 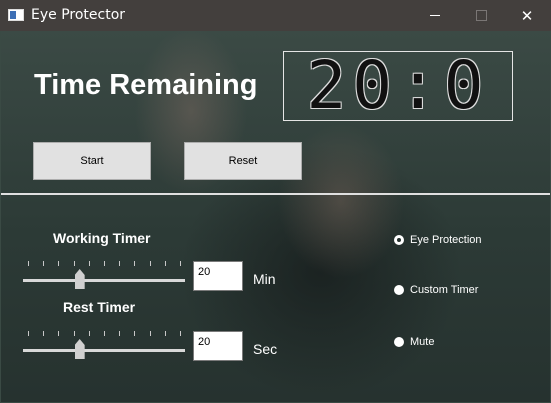 I want to click on rest-timer-unit: Sec, so click(x=265, y=349).